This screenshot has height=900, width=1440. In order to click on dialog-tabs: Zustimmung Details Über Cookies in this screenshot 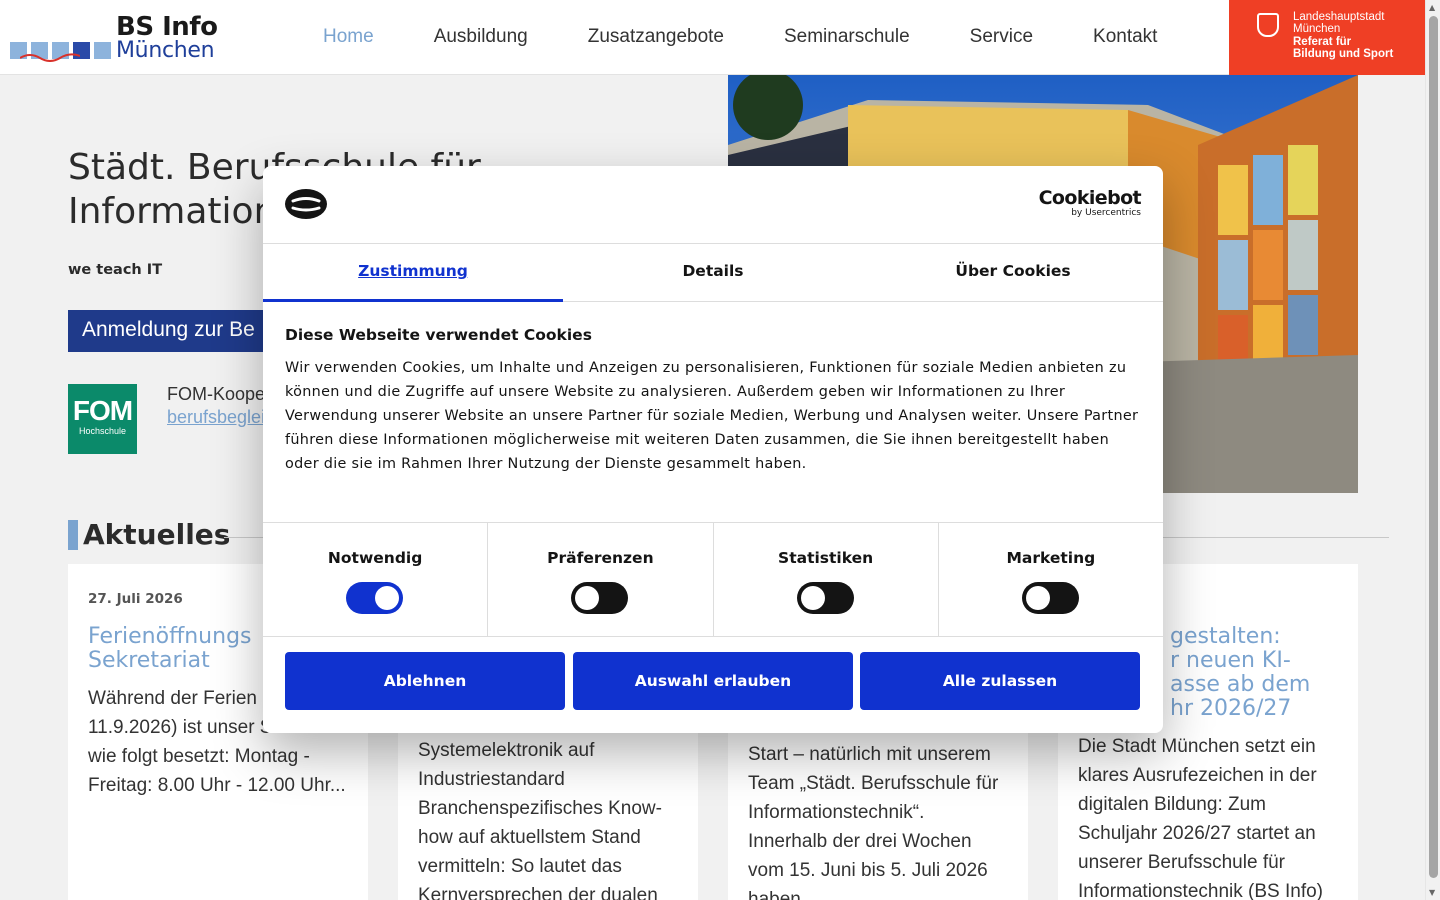, I will do `click(713, 273)`.